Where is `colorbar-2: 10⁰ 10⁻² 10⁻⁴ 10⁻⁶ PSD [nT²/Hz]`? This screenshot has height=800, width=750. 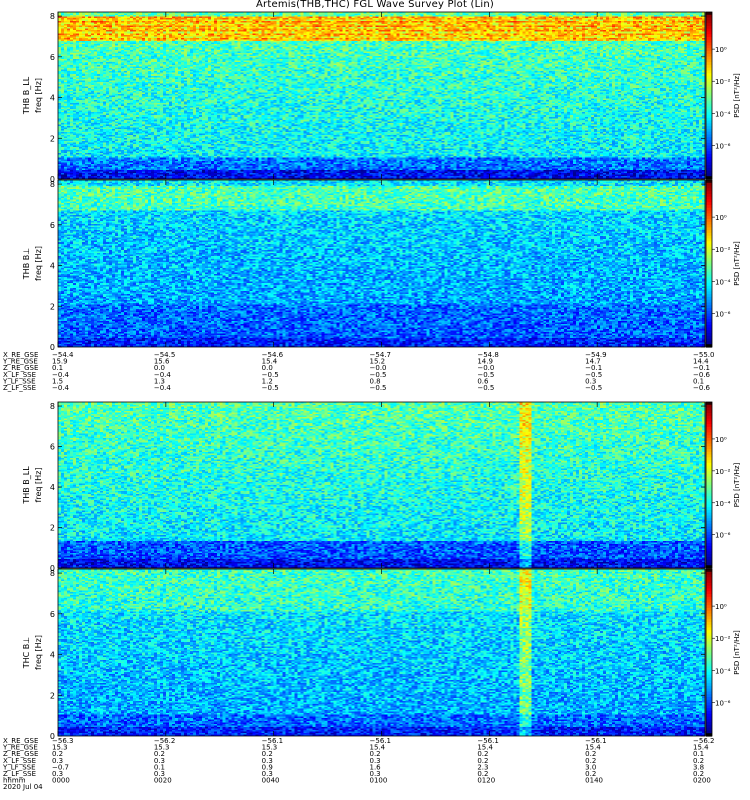 colorbar-2: 10⁰ 10⁻² 10⁻⁴ 10⁻⁶ PSD [nT²/Hz] is located at coordinates (723, 263).